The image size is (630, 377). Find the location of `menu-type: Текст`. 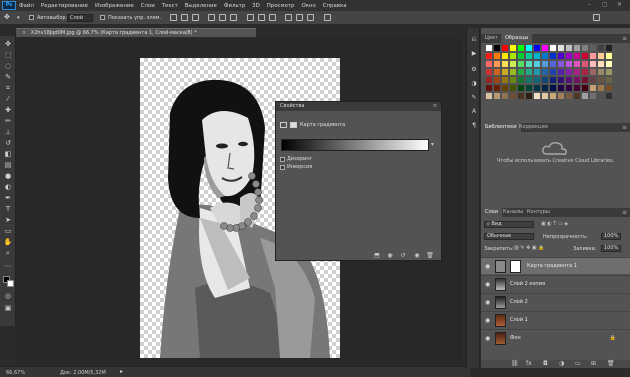

menu-type: Текст is located at coordinates (170, 6).